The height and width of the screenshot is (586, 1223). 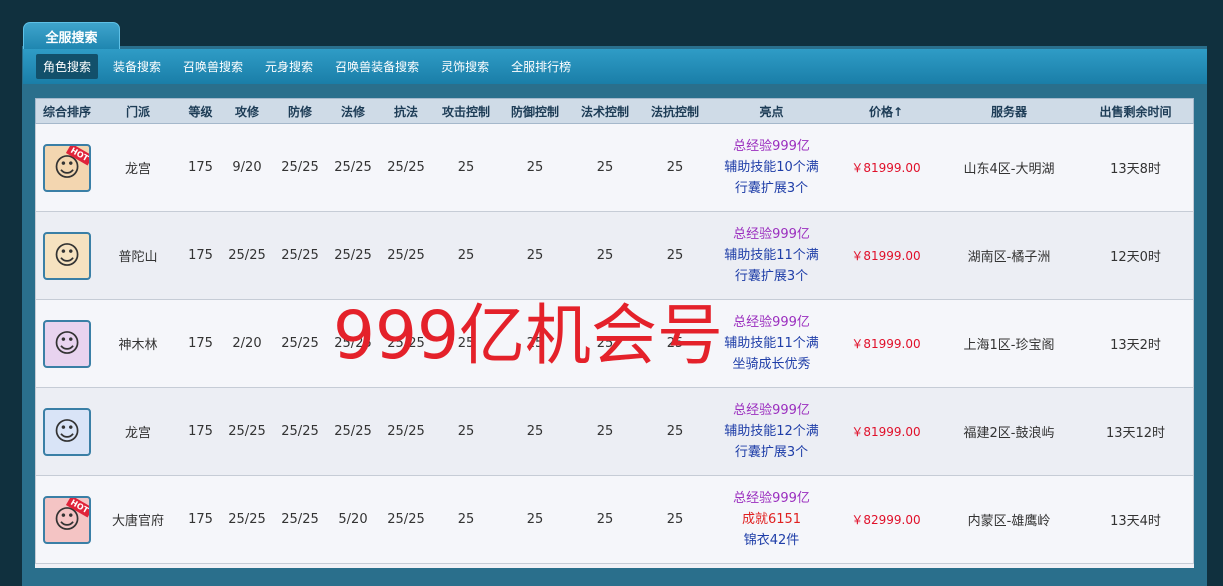 What do you see at coordinates (300, 111) in the screenshot?
I see `col-header-defense-cultivation: 防修` at bounding box center [300, 111].